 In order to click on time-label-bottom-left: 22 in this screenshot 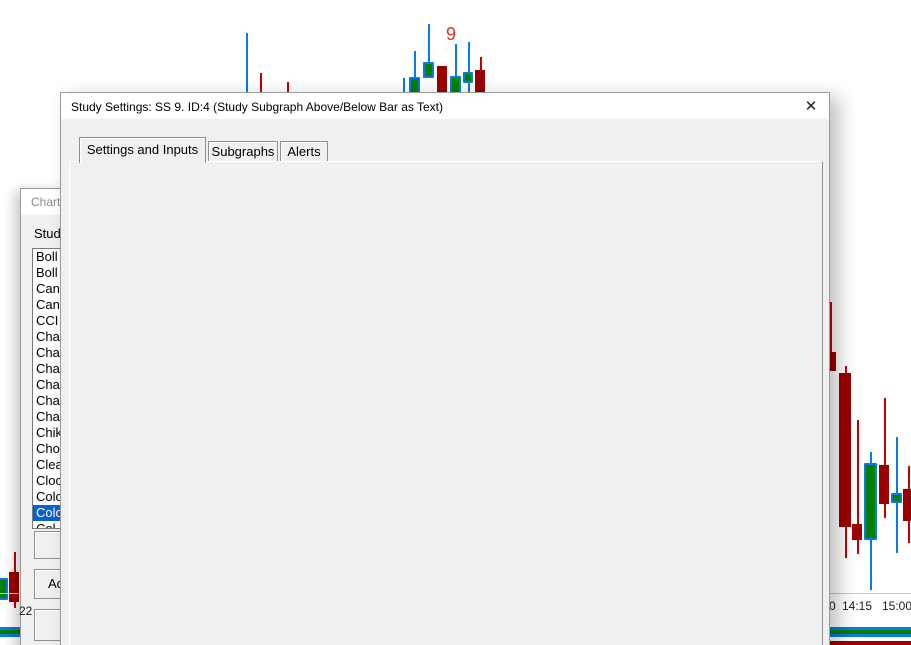, I will do `click(26, 611)`.